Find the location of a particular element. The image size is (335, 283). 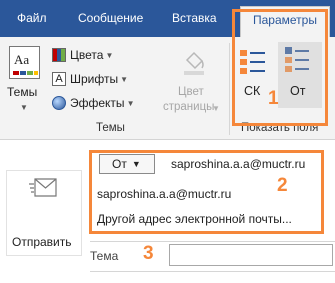

tab-insert: Вставка is located at coordinates (194, 18).